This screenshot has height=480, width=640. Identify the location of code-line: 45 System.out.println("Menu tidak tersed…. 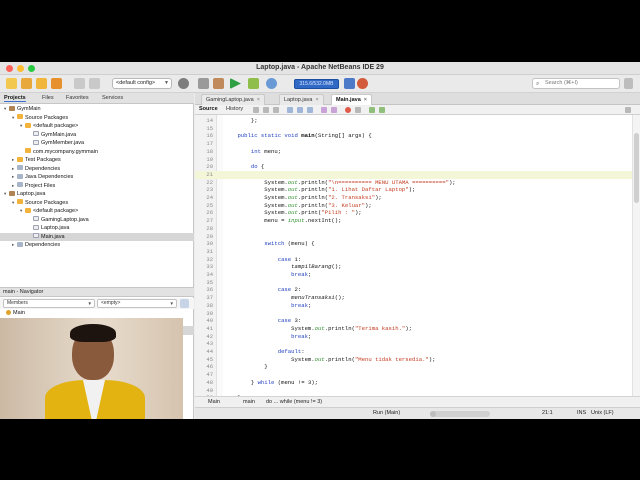
(417, 360).